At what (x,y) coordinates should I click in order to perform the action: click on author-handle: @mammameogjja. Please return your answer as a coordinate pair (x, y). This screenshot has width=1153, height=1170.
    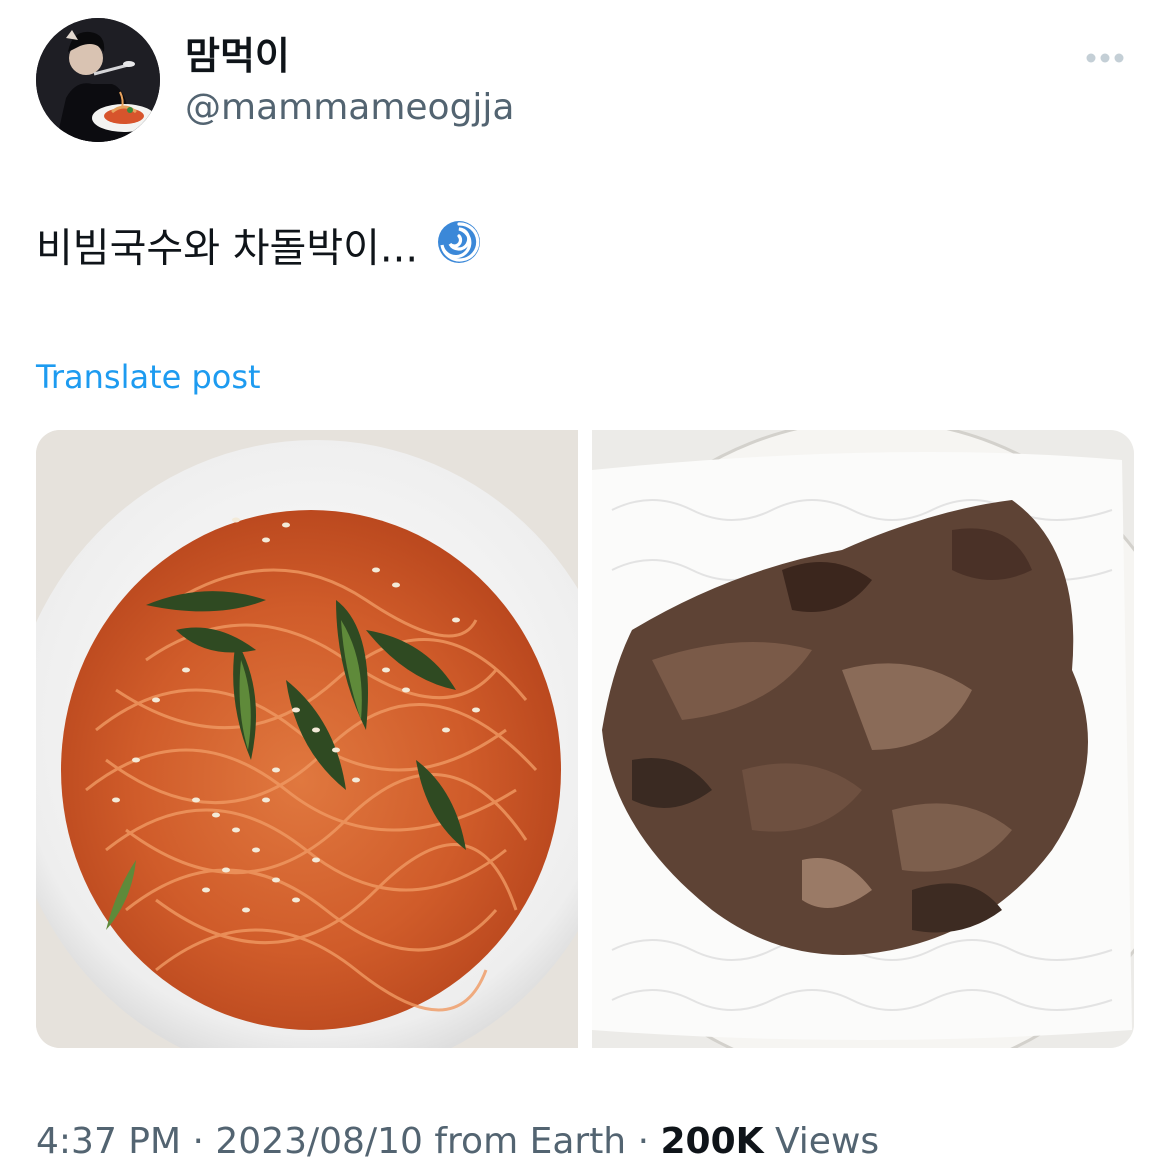
    Looking at the image, I should click on (349, 108).